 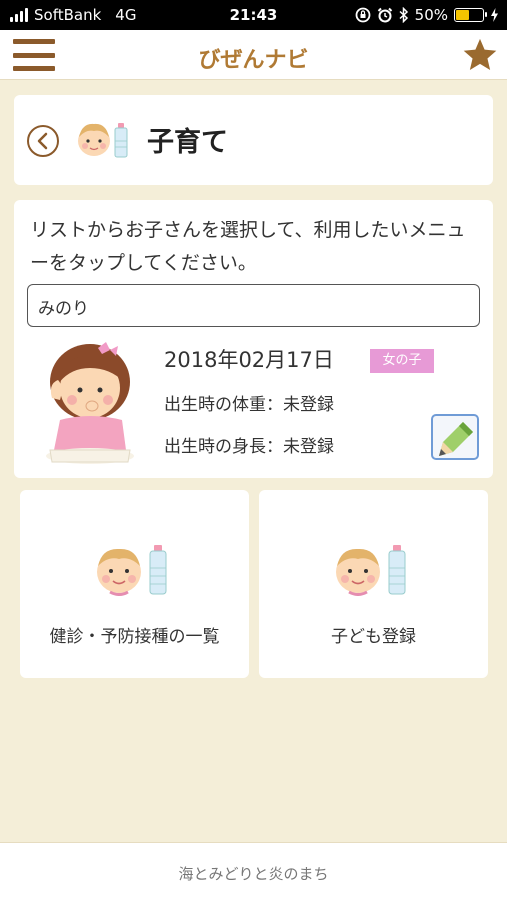 What do you see at coordinates (90, 403) in the screenshot?
I see `child-avatar` at bounding box center [90, 403].